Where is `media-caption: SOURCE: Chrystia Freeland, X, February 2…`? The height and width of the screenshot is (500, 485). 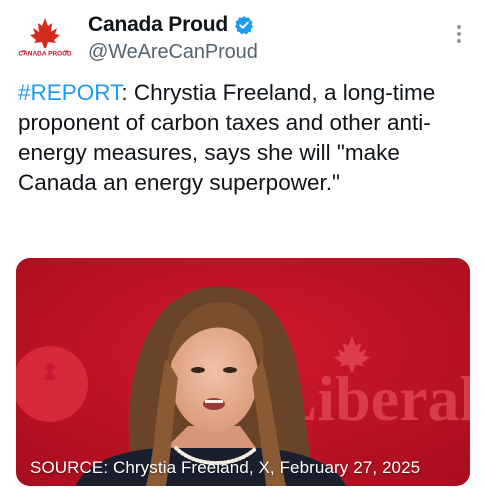 media-caption: SOURCE: Chrystia Freeland, X, February 2… is located at coordinates (225, 467).